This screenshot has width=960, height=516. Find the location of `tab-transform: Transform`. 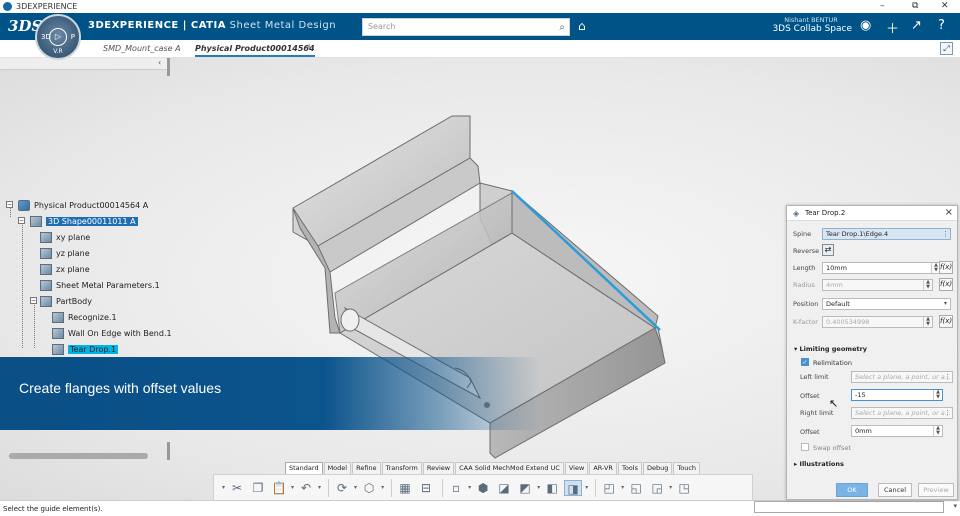

tab-transform: Transform is located at coordinates (401, 468).